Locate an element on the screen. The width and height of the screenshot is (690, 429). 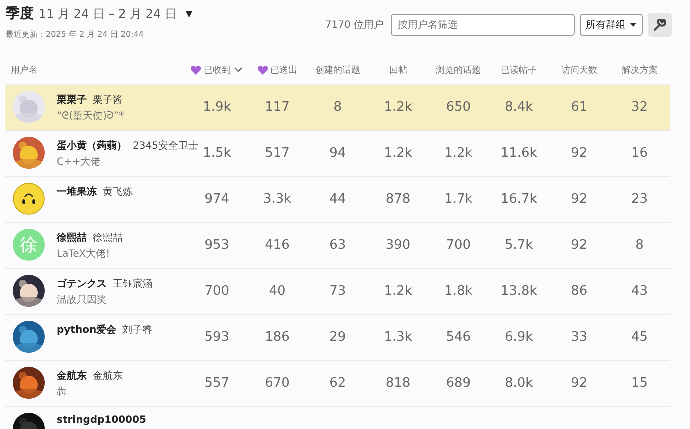
table-cell-text: 3.3k is located at coordinates (277, 199).